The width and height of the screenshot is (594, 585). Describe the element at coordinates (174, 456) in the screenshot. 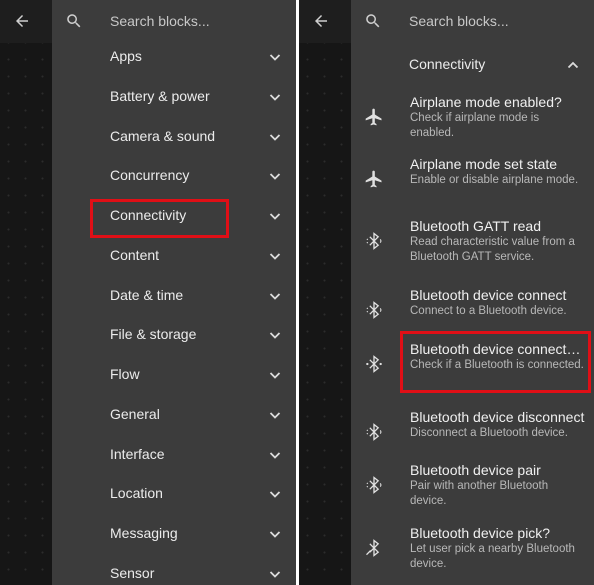

I see `category-item: Interface` at that location.